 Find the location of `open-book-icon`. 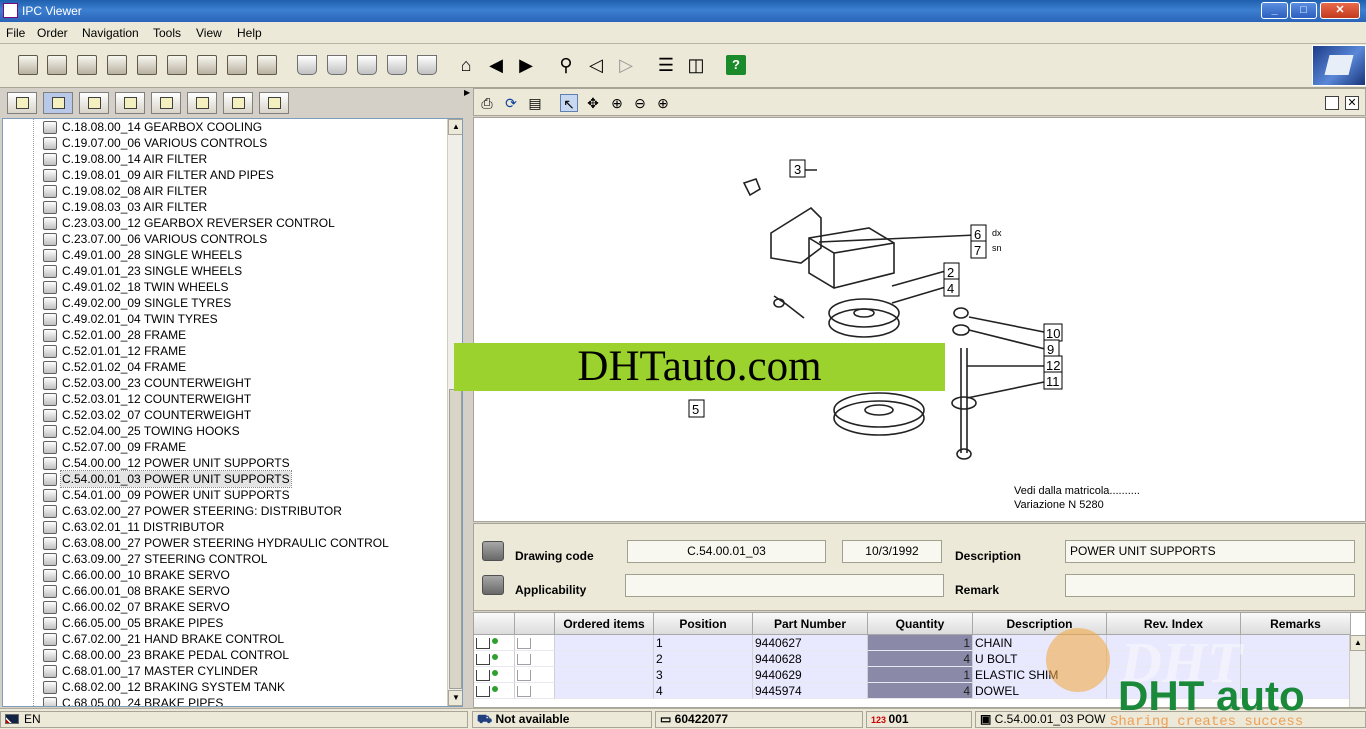

open-book-icon is located at coordinates (28, 65).